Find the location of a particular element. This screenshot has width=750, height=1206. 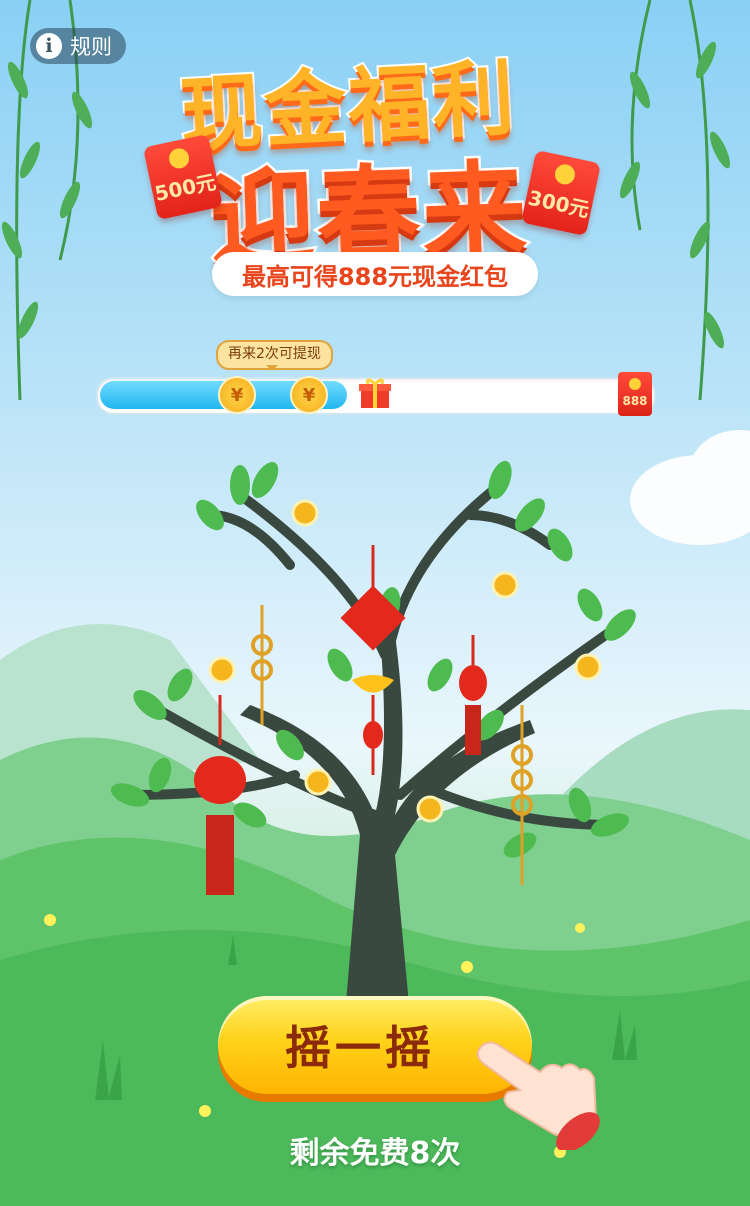

progress-tooltip: 再来2次可提现 is located at coordinates (274, 355).